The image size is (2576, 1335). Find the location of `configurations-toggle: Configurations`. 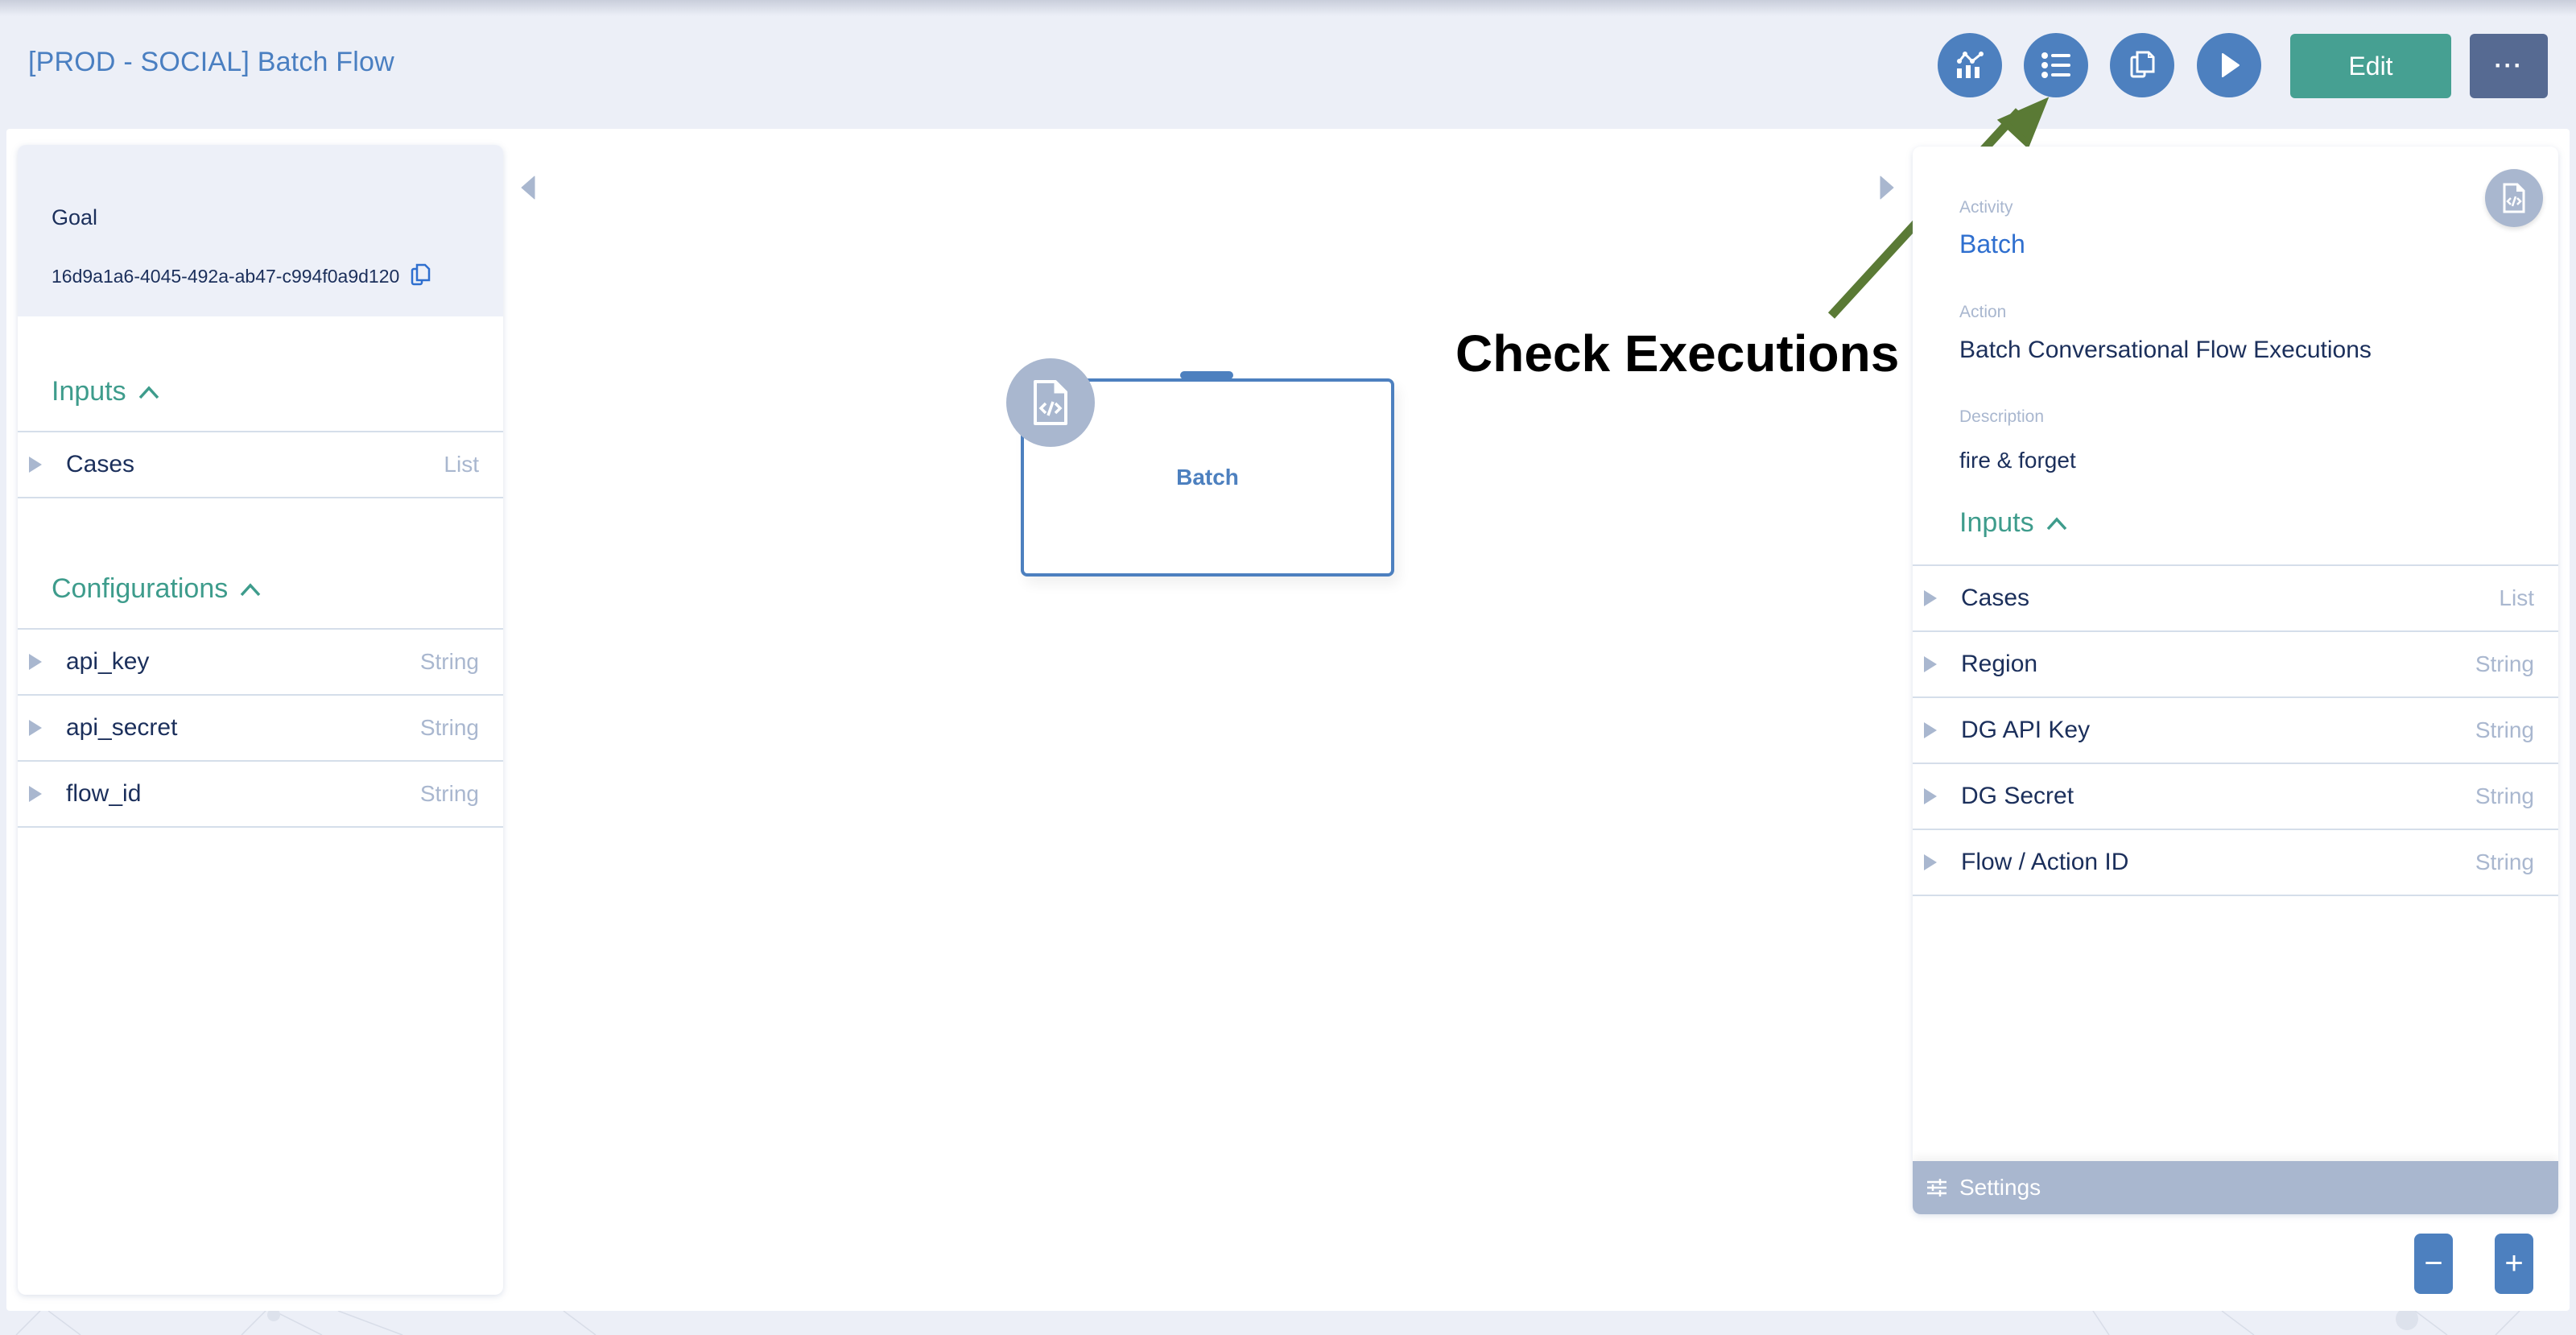

configurations-toggle: Configurations is located at coordinates (157, 589).